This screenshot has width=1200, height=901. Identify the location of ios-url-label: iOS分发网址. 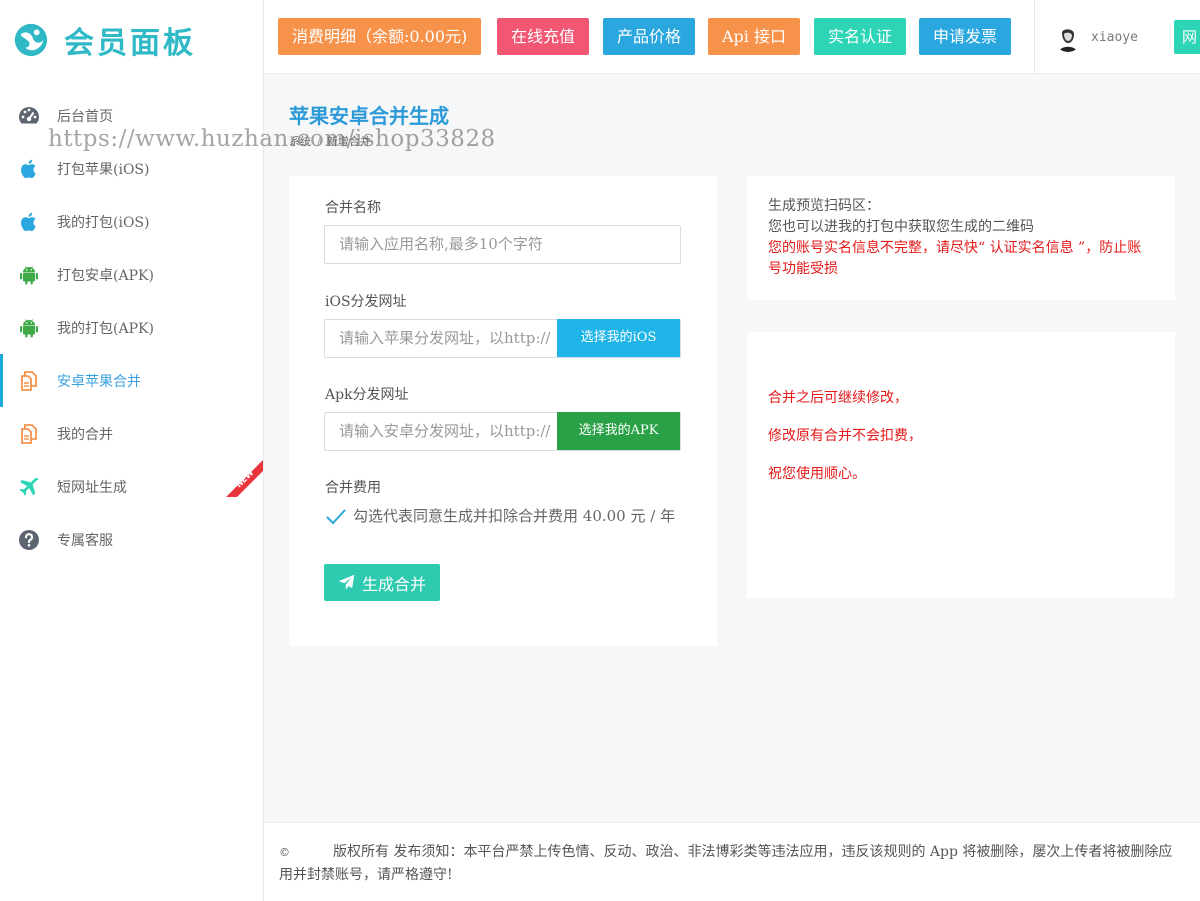
(366, 302).